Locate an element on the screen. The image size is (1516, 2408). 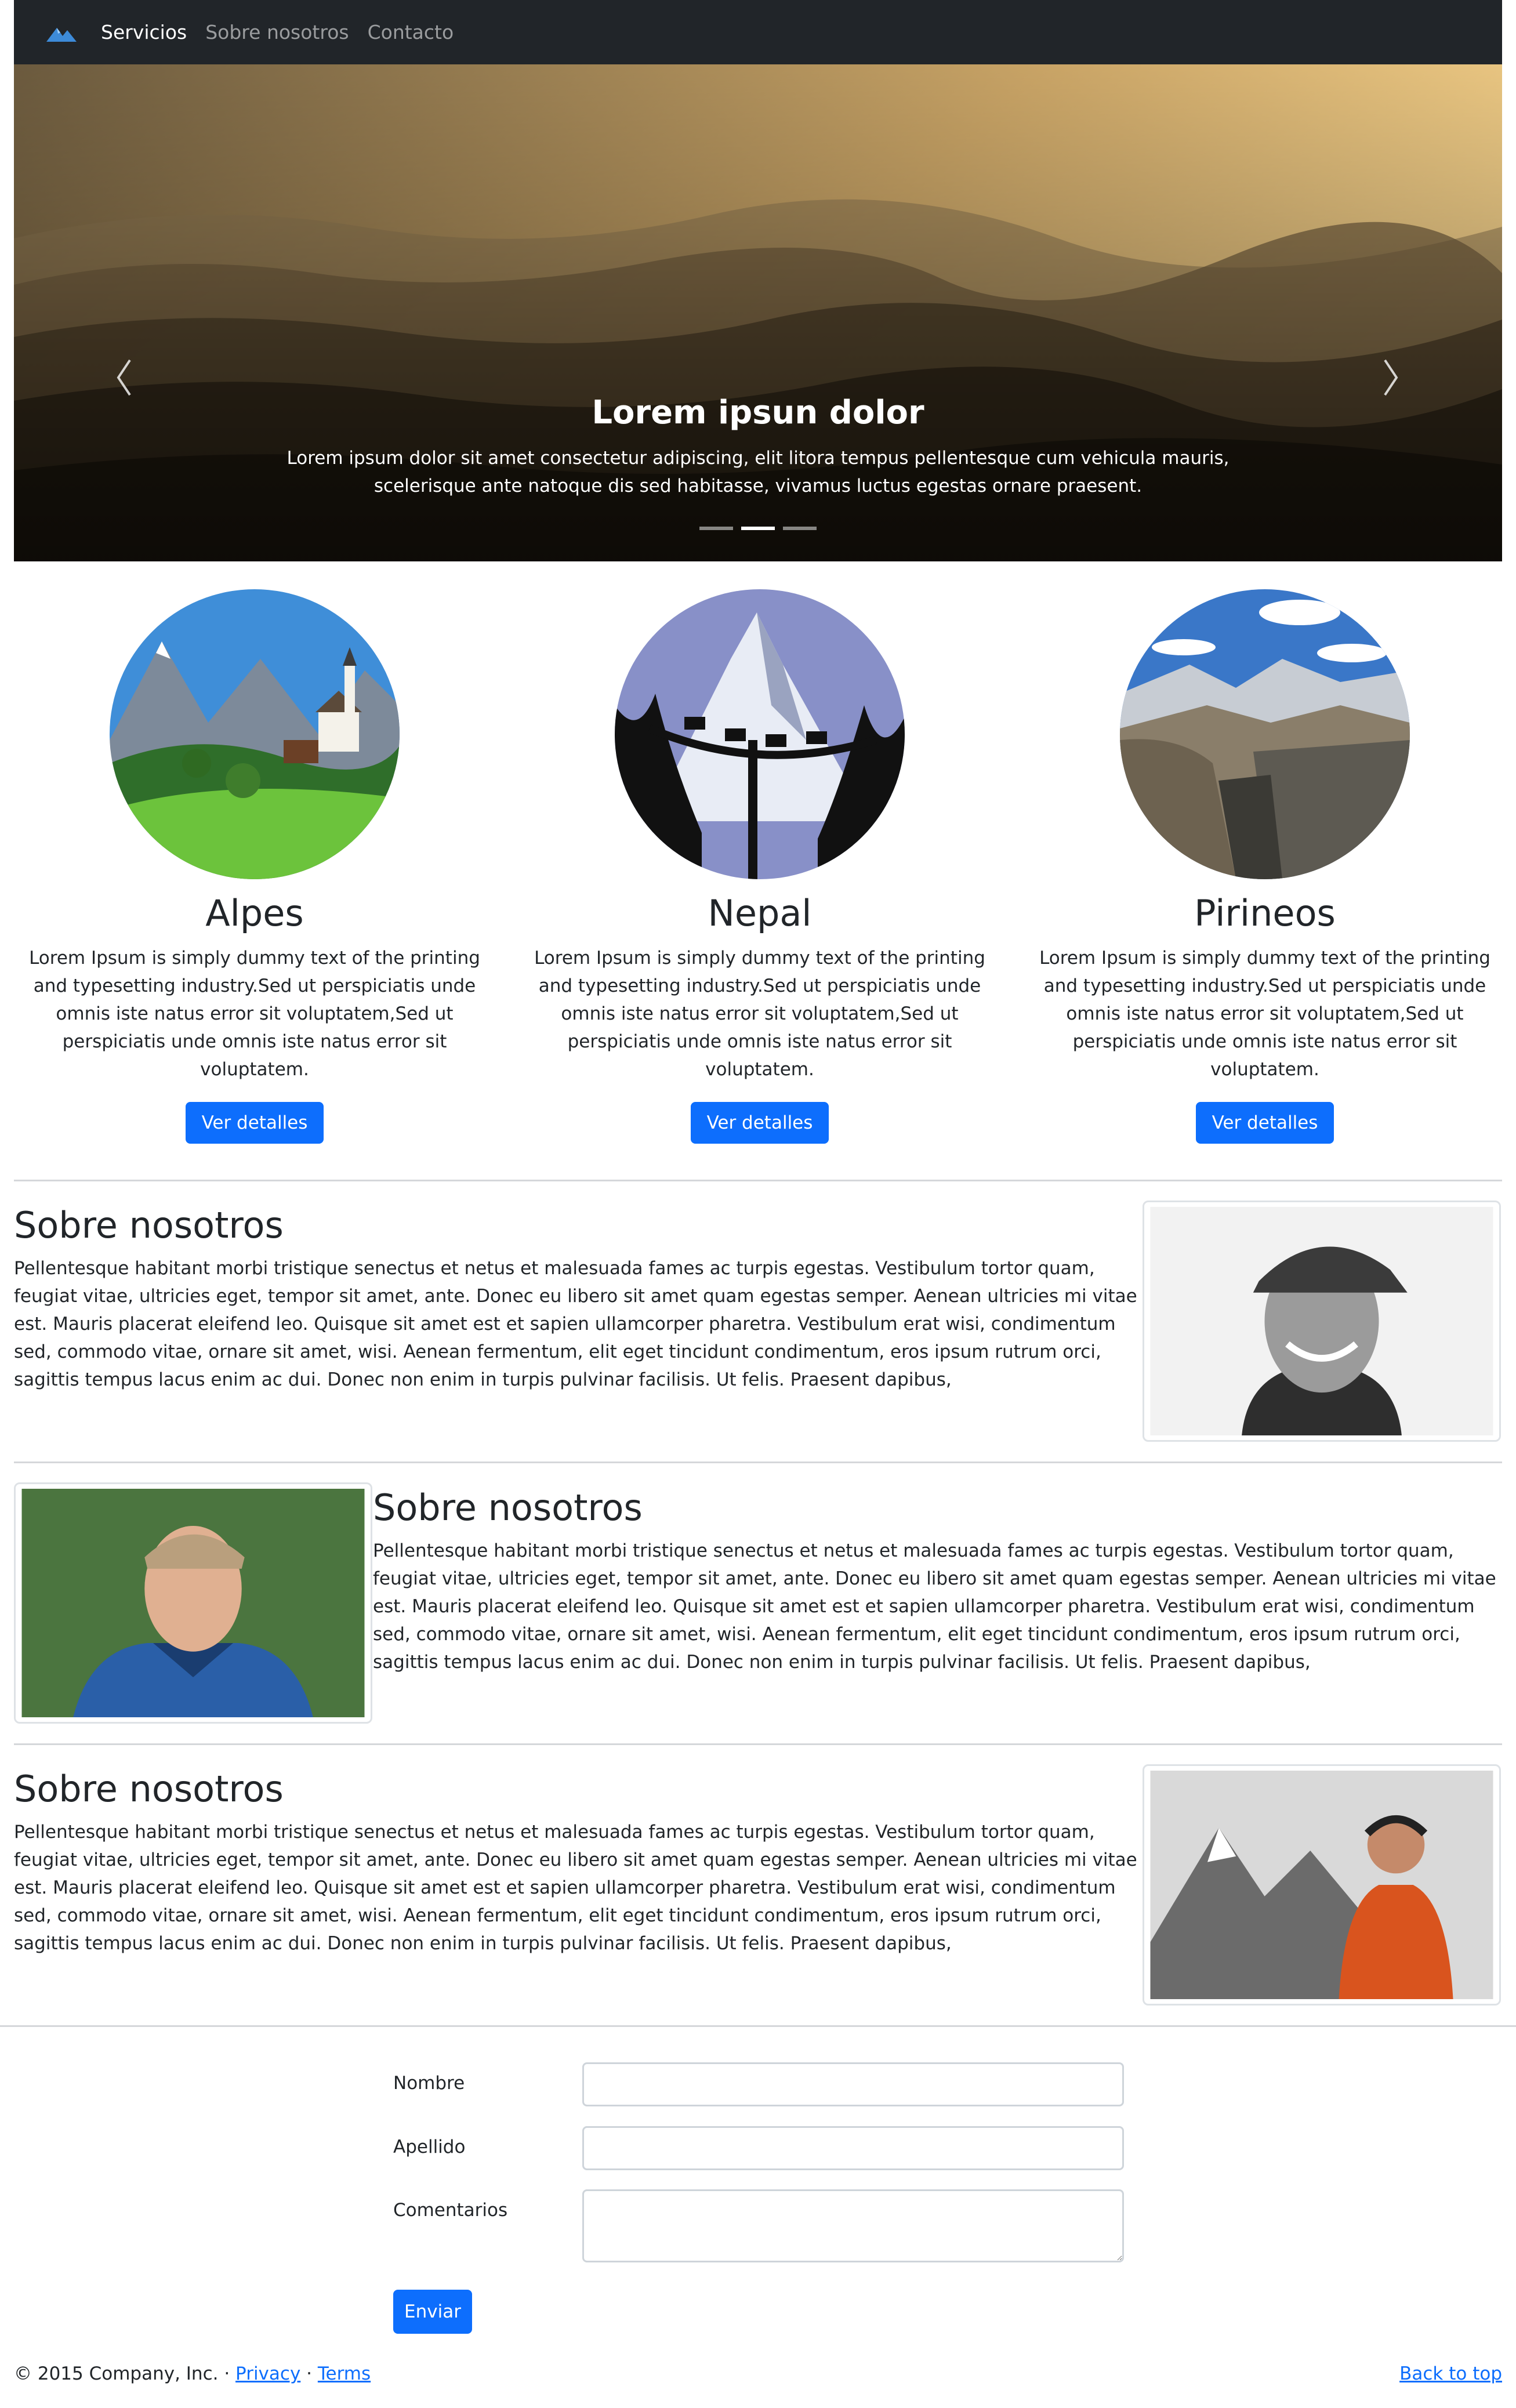
carousel-title: Lorem ipsun dolor is located at coordinates (758, 412).